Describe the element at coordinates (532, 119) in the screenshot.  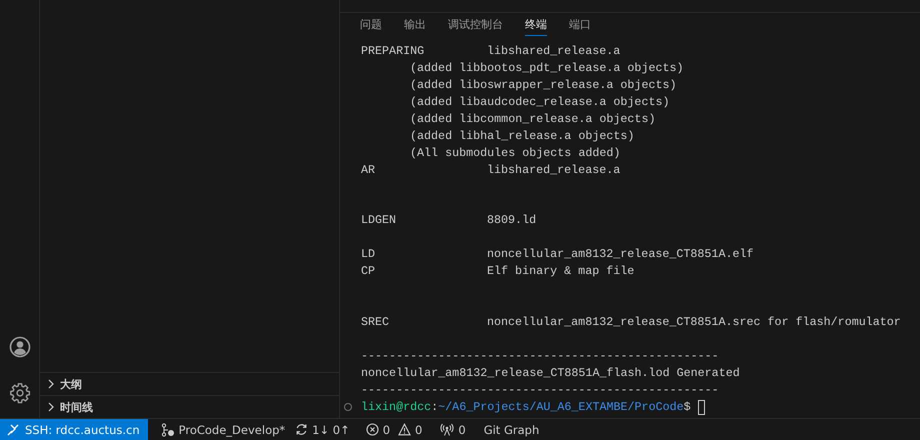
I see `terminal-text: (added libcommon_release.a objects)` at that location.